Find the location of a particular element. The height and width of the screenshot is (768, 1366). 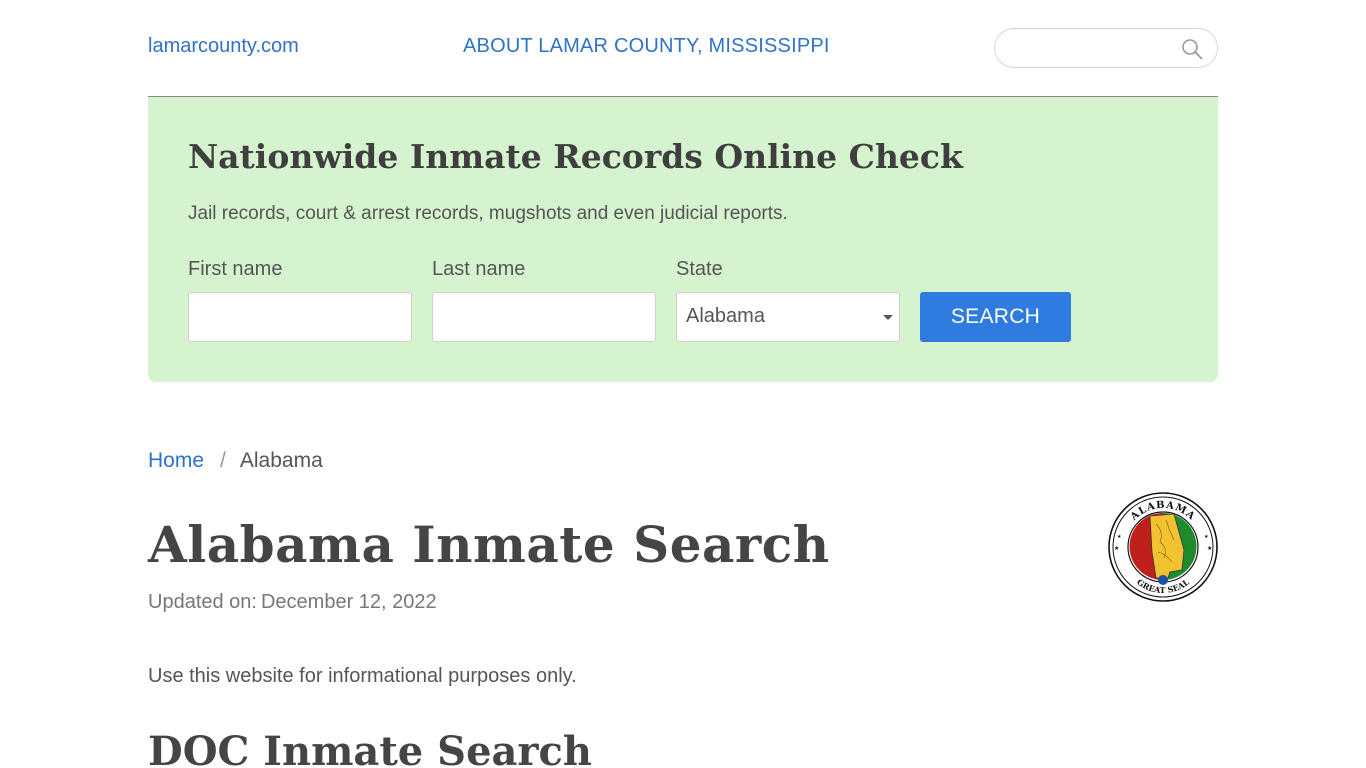

panel-title: Nationwide Inmate Records Online Check is located at coordinates (575, 156).